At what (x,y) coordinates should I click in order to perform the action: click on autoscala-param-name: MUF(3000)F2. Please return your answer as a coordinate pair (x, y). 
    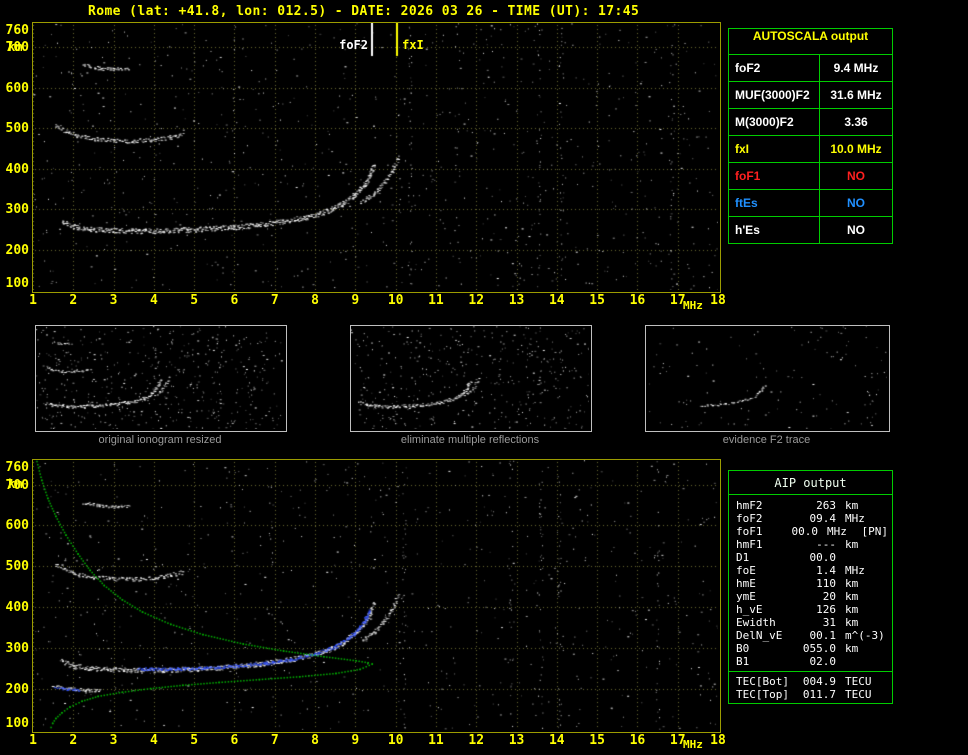
    Looking at the image, I should click on (774, 95).